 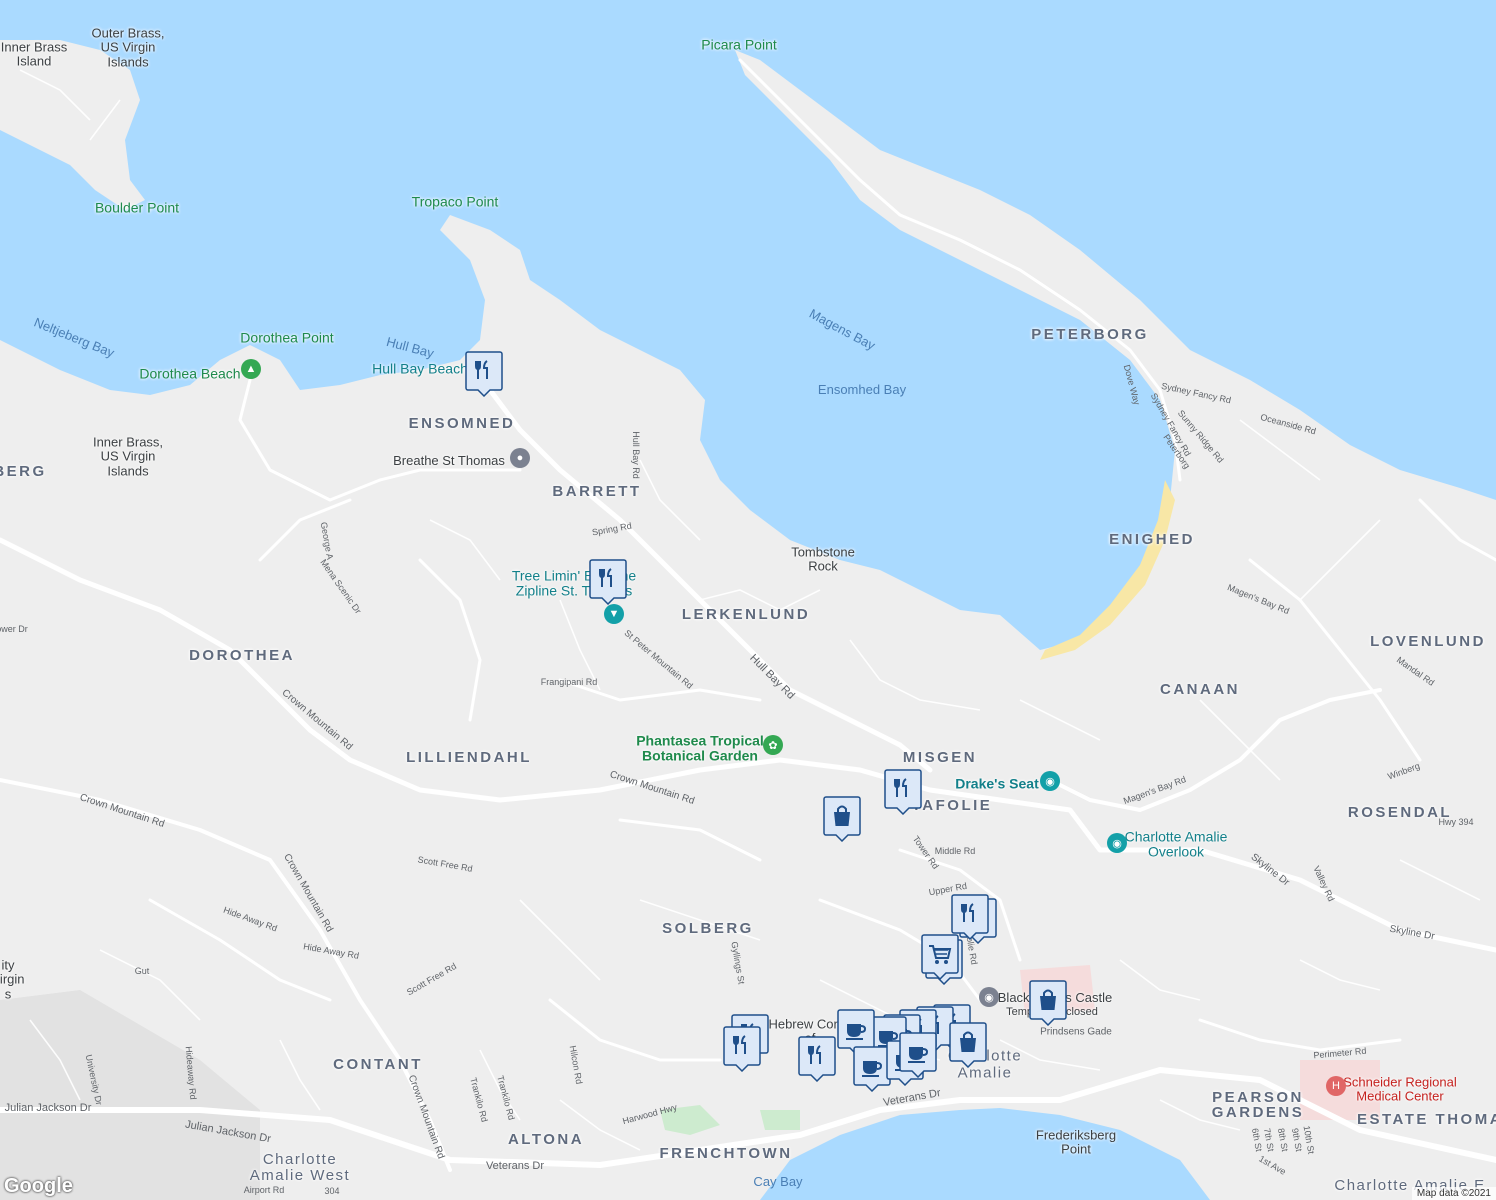 I want to click on area-lovenlund: LOVENLUND, so click(x=1428, y=641).